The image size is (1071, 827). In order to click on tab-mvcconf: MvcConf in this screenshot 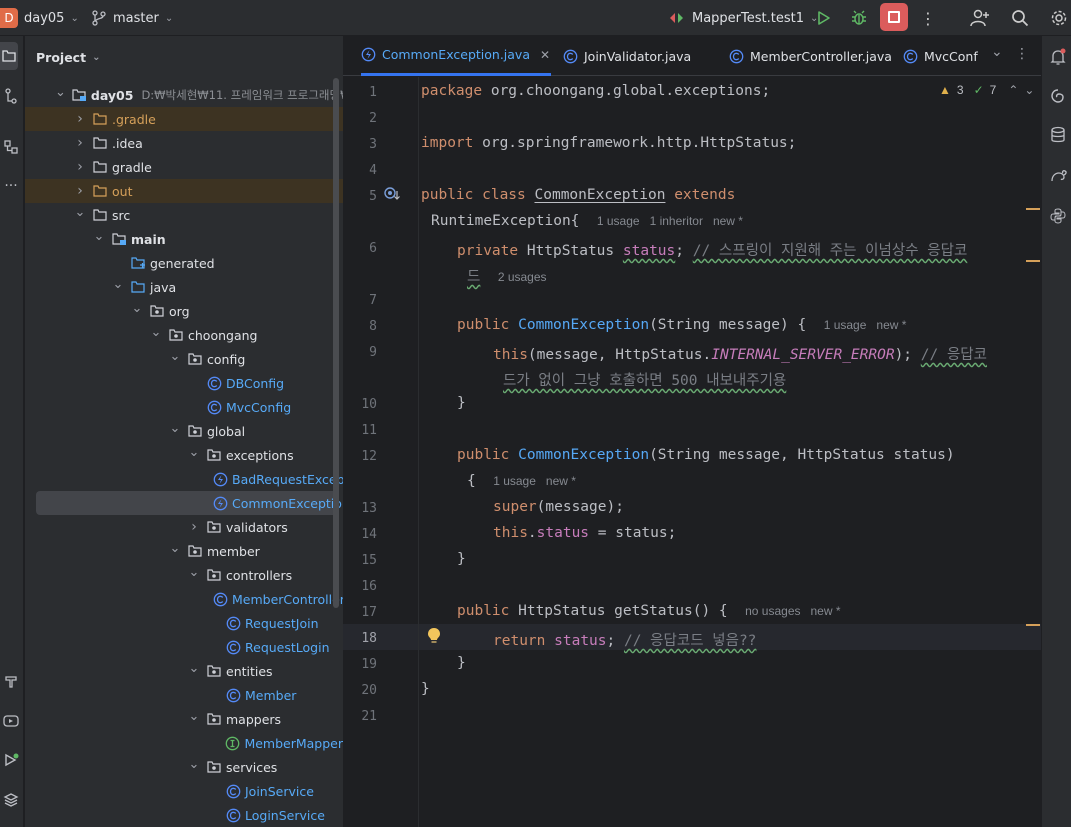, I will do `click(940, 56)`.